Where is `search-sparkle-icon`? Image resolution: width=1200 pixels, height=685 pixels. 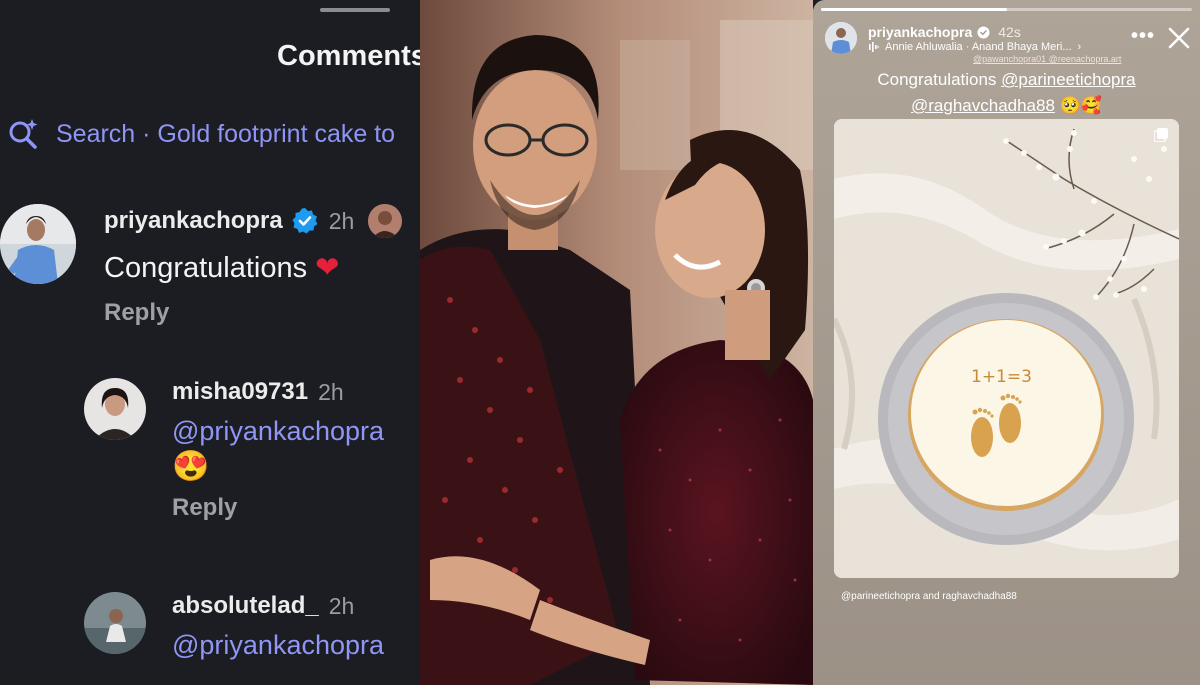 search-sparkle-icon is located at coordinates (23, 134).